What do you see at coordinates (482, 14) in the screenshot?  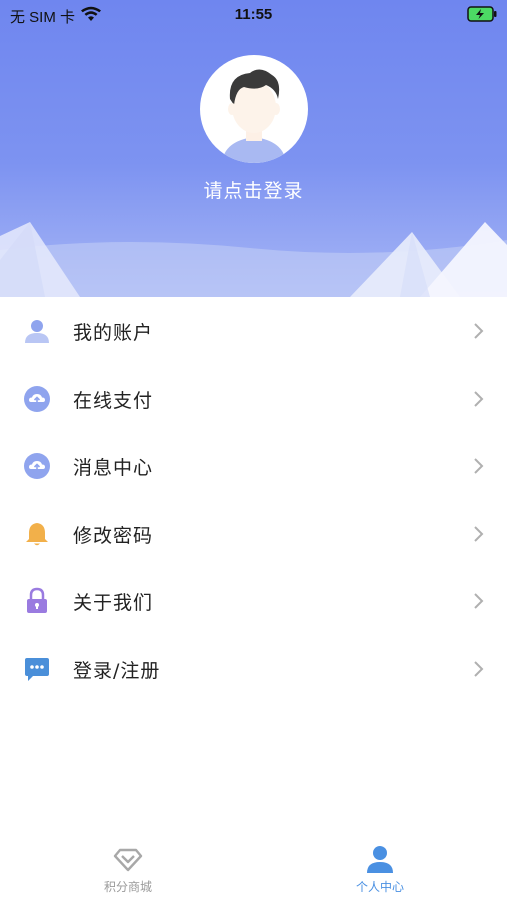 I see `battery-charging-icon` at bounding box center [482, 14].